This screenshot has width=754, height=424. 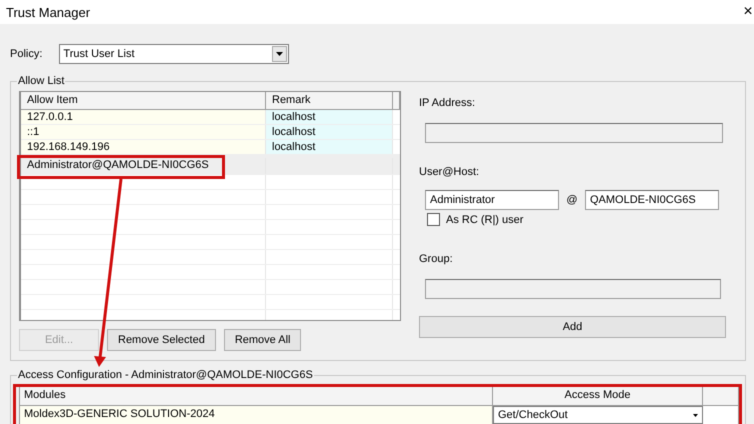 I want to click on table-cell: 192.168.149.196, so click(x=143, y=147).